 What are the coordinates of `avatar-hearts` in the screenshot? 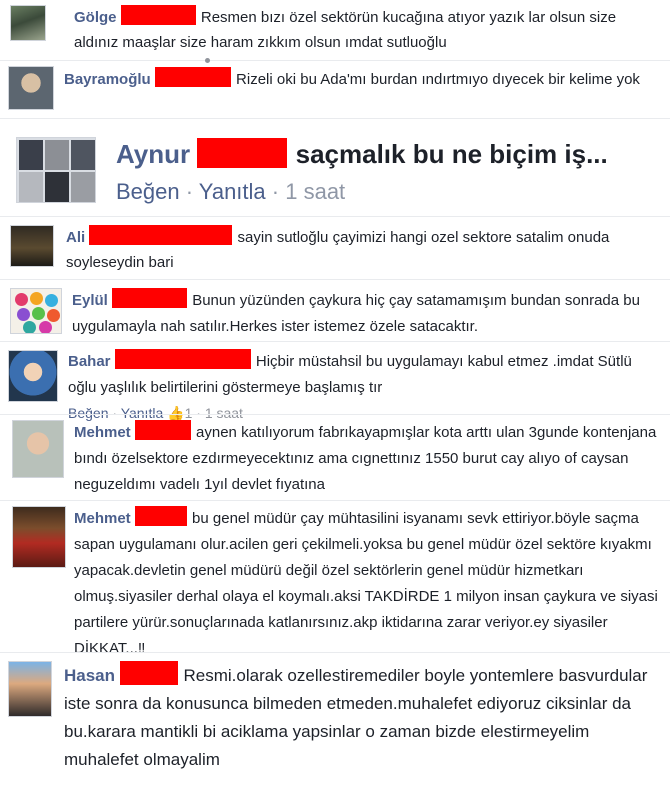 It's located at (36, 311).